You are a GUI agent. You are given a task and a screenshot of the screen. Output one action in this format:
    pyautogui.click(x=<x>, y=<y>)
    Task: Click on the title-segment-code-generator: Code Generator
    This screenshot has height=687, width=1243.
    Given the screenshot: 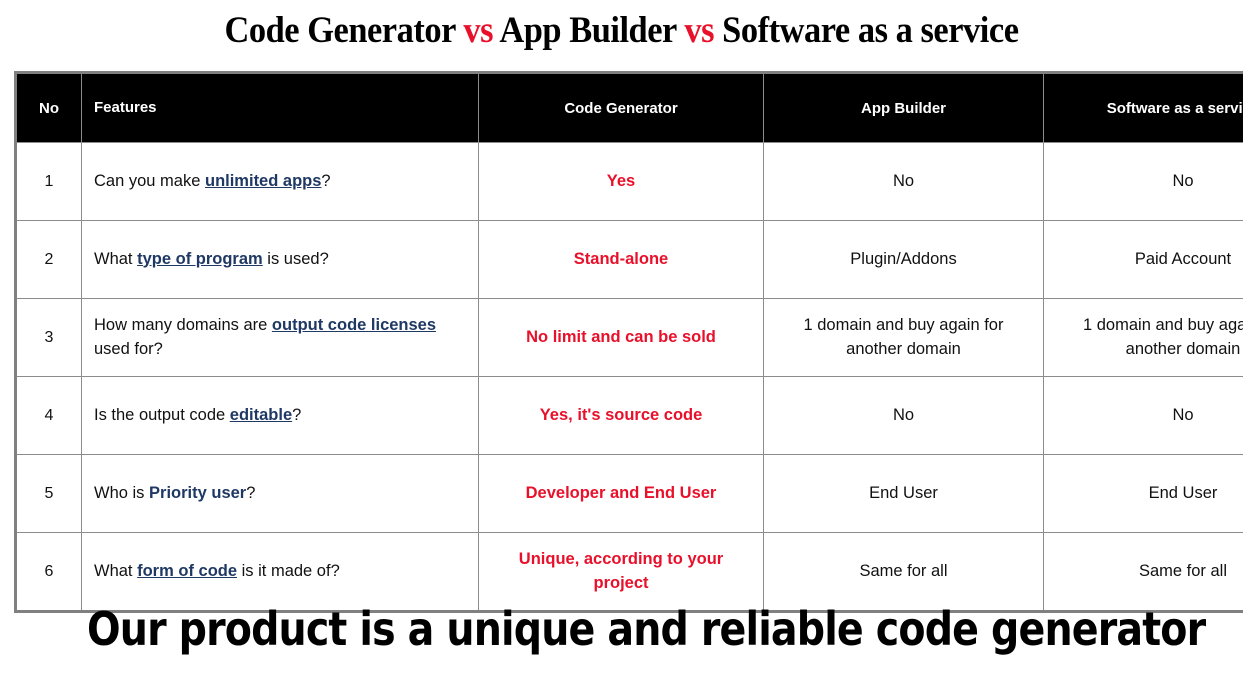 What is the action you would take?
    pyautogui.click(x=340, y=30)
    